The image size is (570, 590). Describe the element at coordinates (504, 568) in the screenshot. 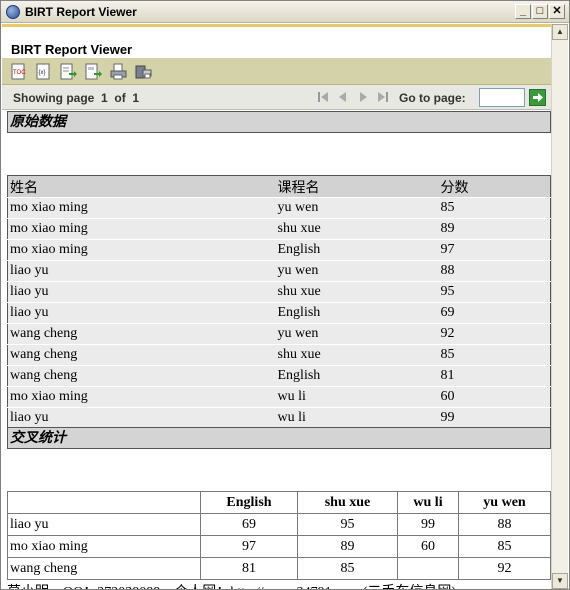

I see `cross-cell: 92` at that location.